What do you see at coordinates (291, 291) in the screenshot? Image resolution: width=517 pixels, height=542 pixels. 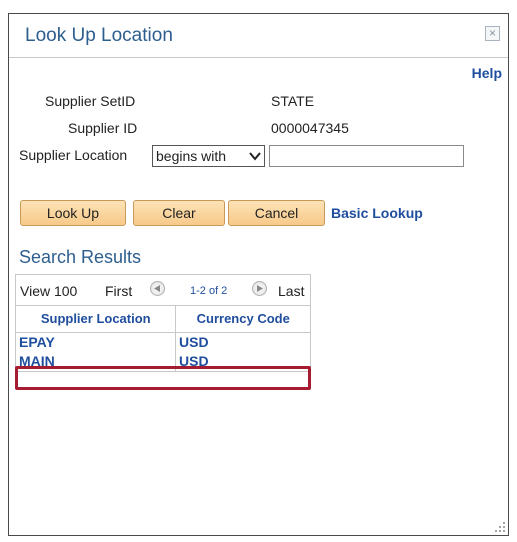 I see `last-link: Last` at bounding box center [291, 291].